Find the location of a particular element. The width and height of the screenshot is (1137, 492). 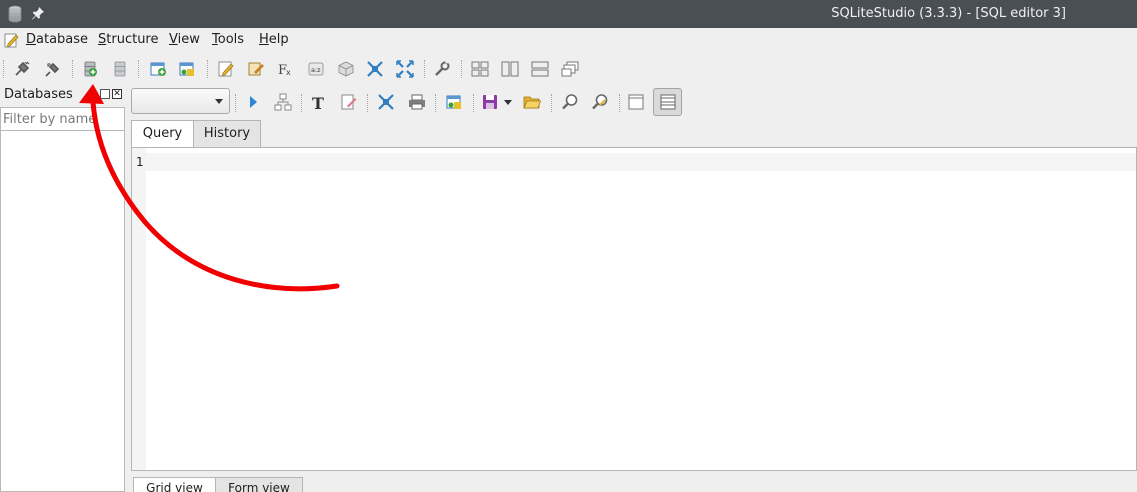

tab-form-view: Form view is located at coordinates (259, 484).